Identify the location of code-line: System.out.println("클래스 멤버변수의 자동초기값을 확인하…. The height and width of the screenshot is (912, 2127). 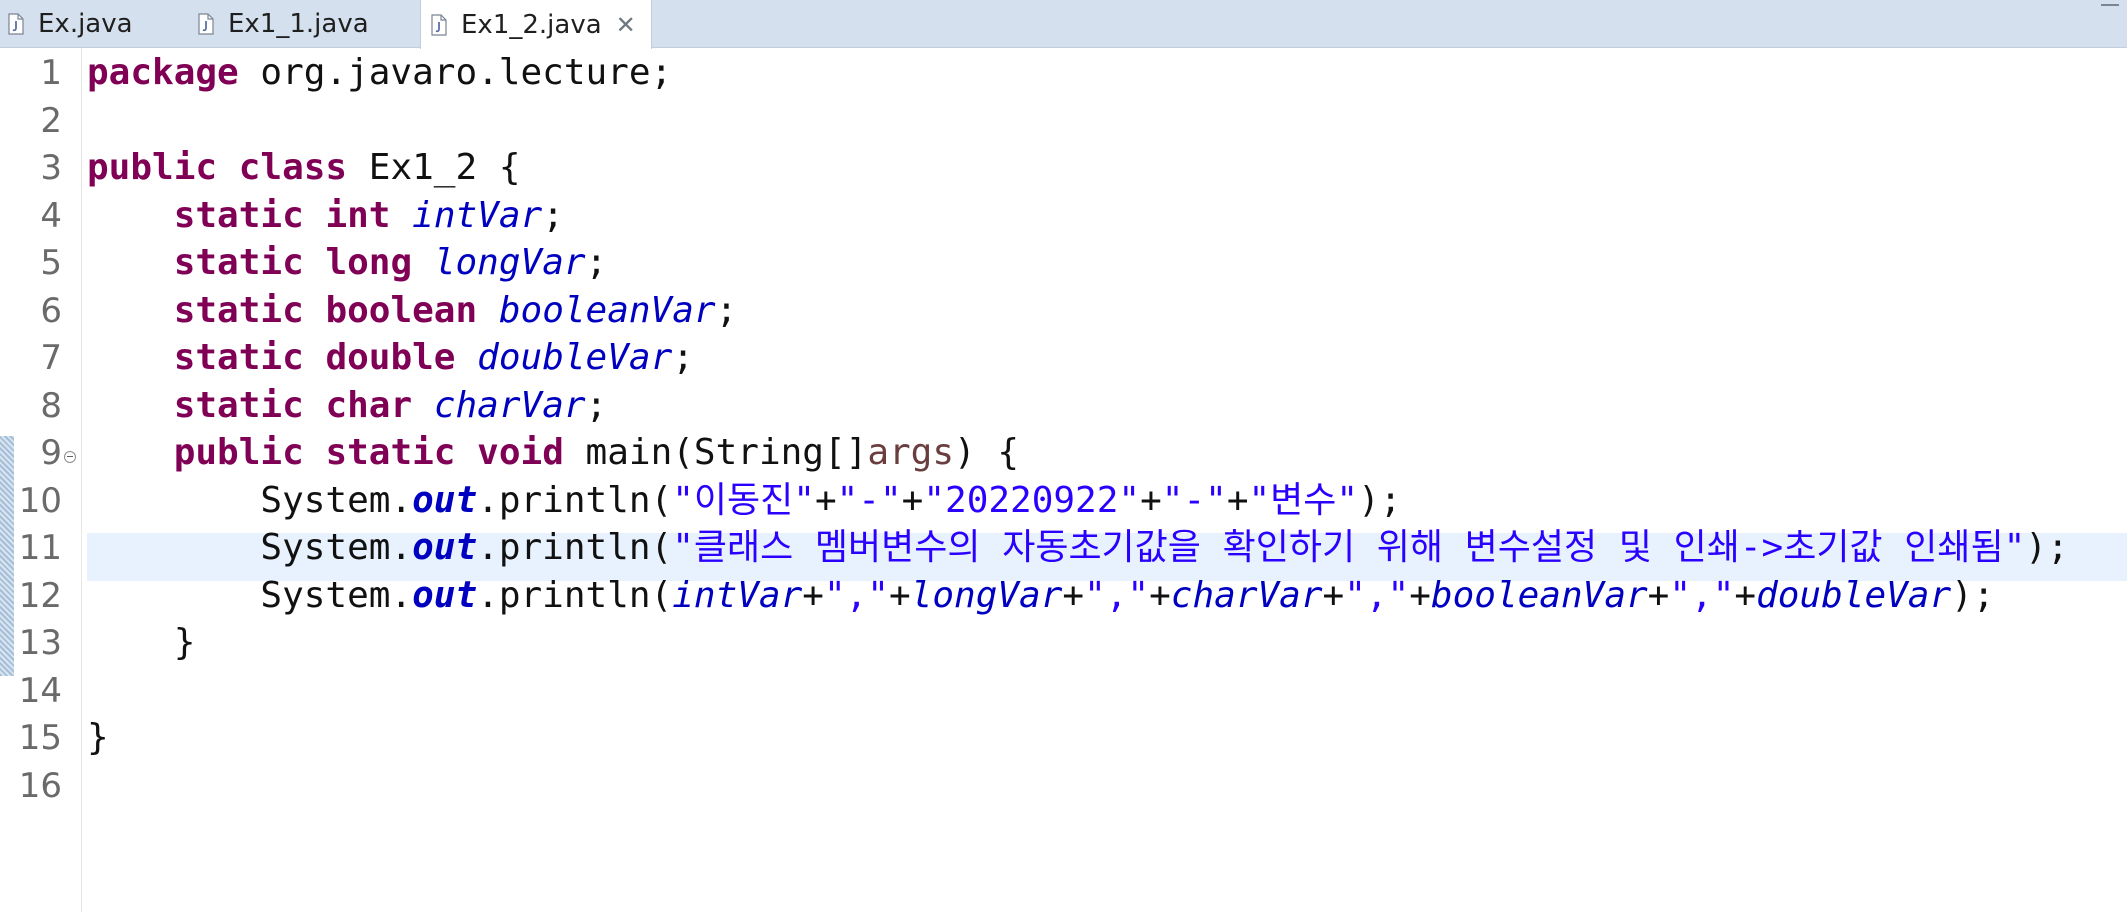
(1078, 548).